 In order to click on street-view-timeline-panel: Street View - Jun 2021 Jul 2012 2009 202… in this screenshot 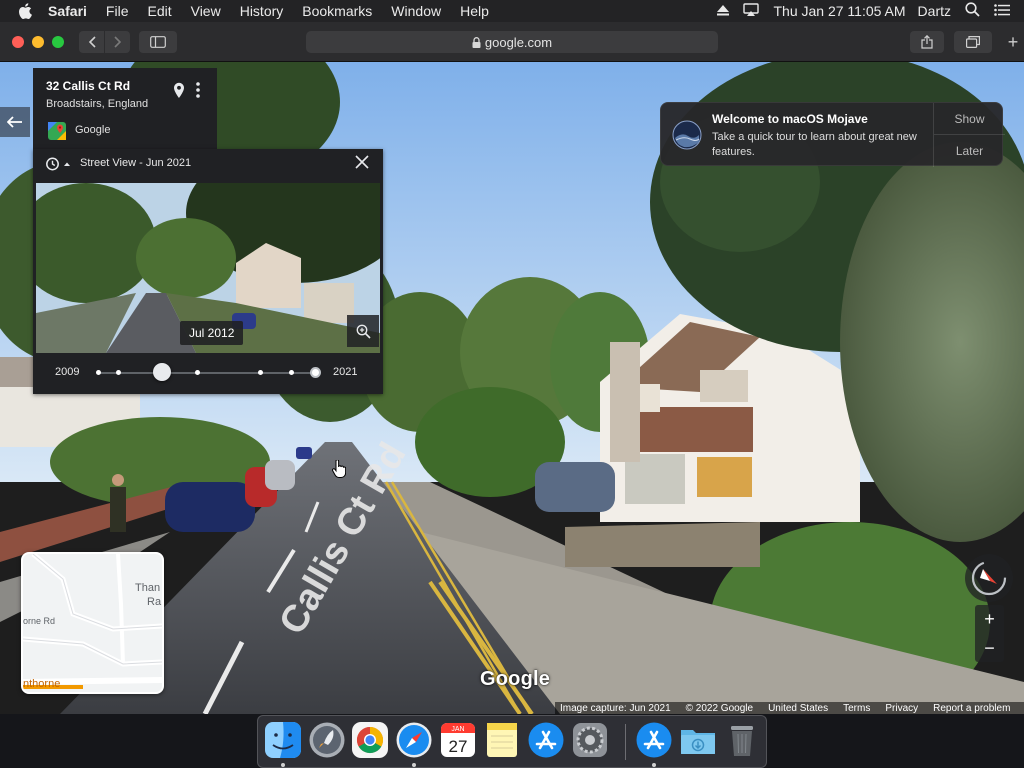, I will do `click(208, 271)`.